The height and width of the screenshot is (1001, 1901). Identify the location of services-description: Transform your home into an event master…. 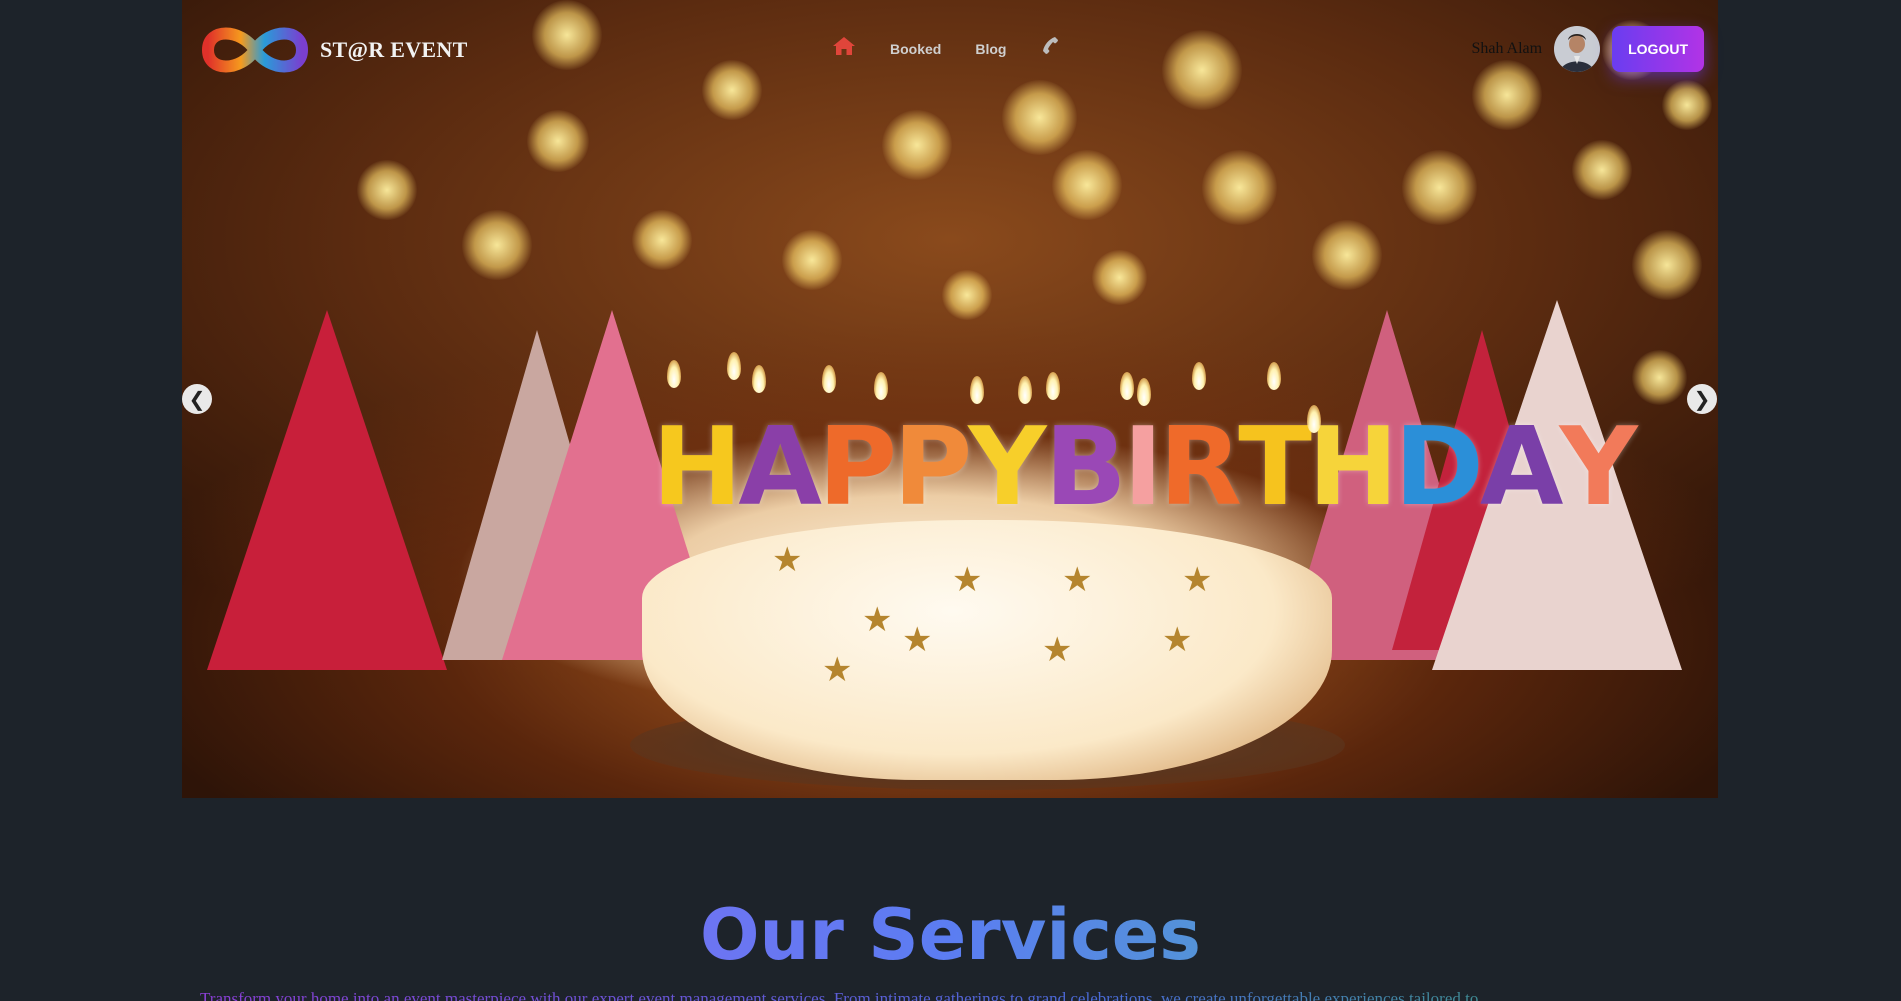
(950, 994).